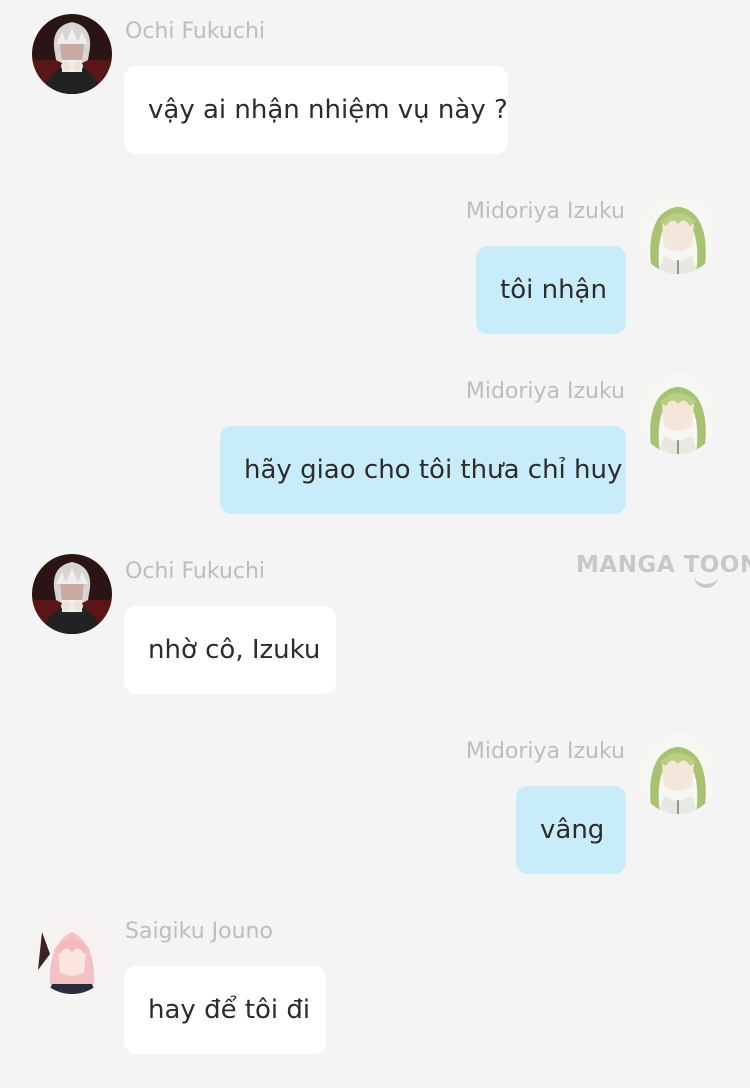 Image resolution: width=750 pixels, height=1088 pixels. Describe the element at coordinates (551, 290) in the screenshot. I see `message-bubble: tôi nhận` at that location.